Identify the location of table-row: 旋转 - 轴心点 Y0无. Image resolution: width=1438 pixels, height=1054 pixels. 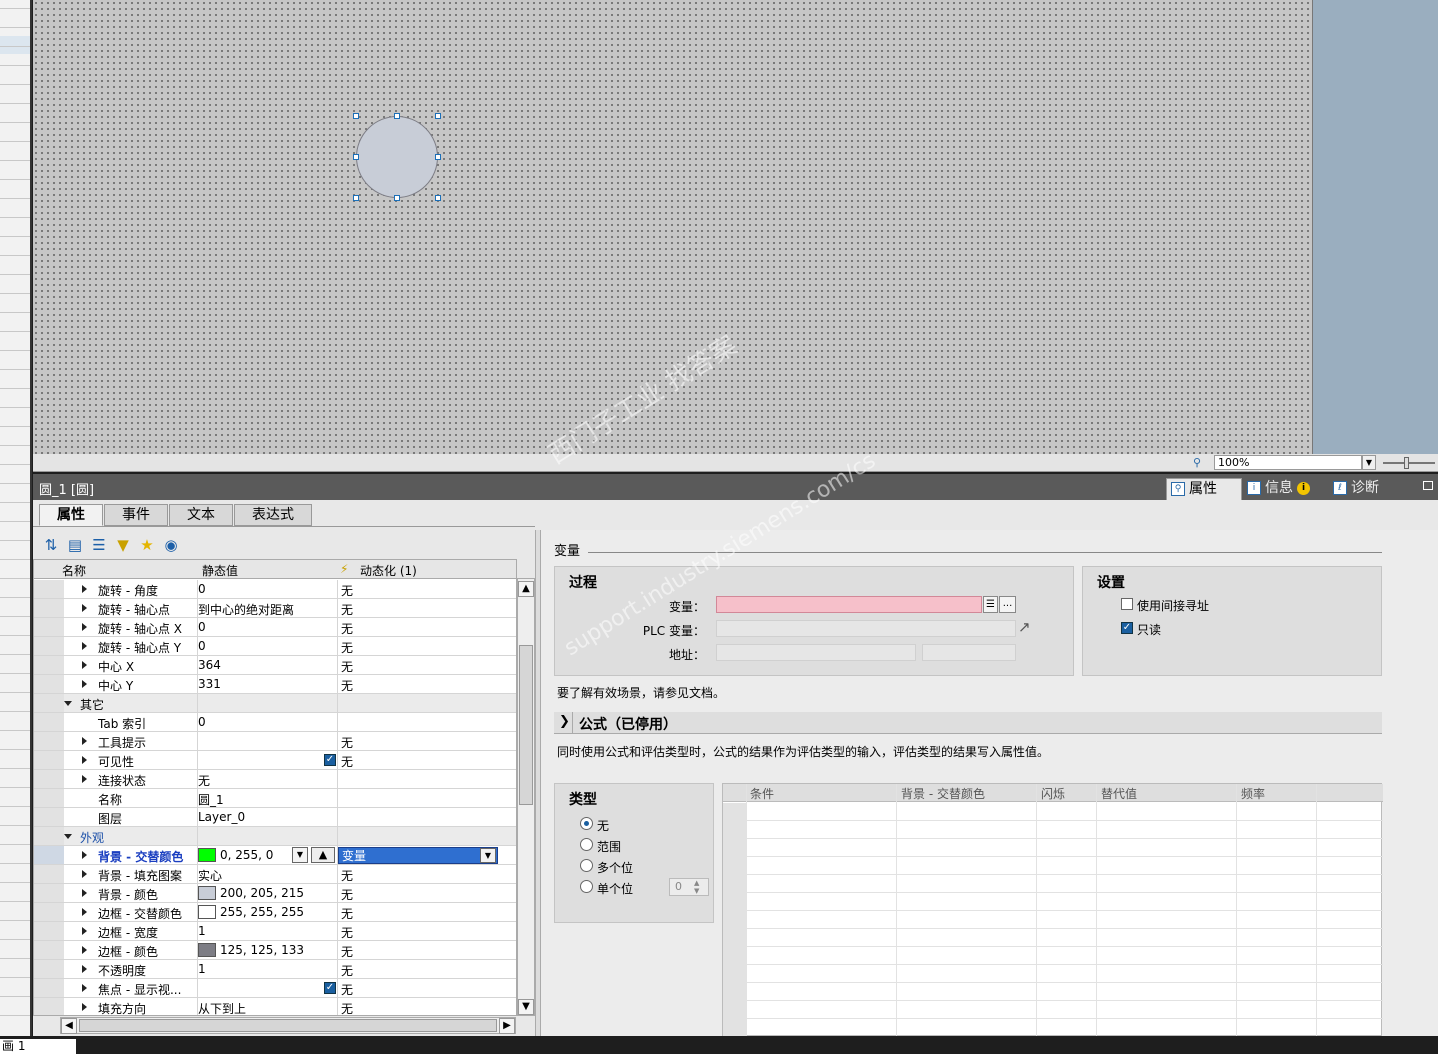
(275, 646).